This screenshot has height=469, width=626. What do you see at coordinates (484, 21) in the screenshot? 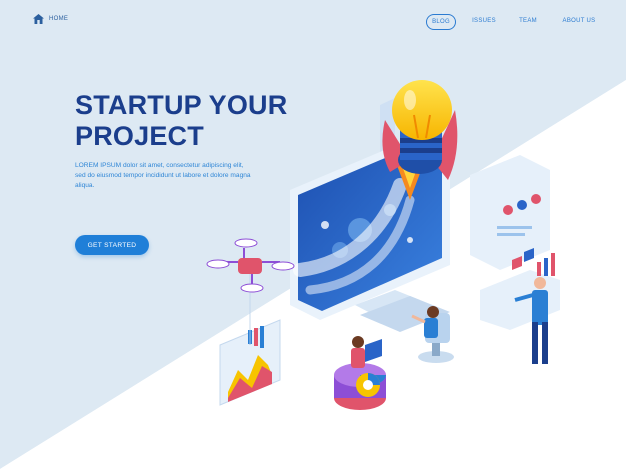
I see `nav-item-issues: ISSUES` at bounding box center [484, 21].